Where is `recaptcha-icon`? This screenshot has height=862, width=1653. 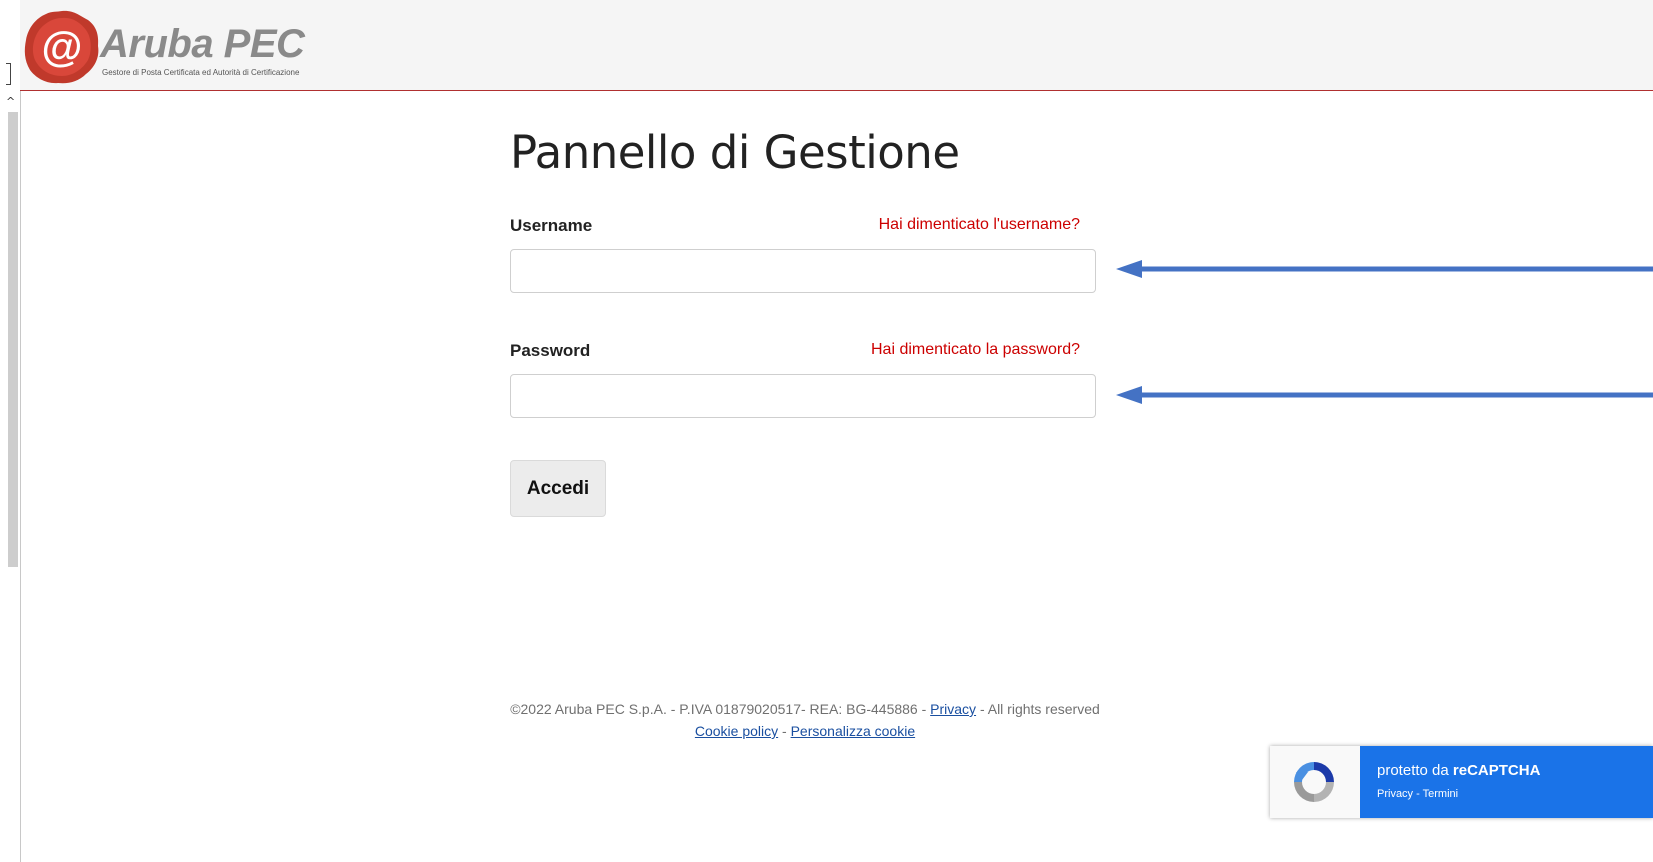 recaptcha-icon is located at coordinates (1314, 782).